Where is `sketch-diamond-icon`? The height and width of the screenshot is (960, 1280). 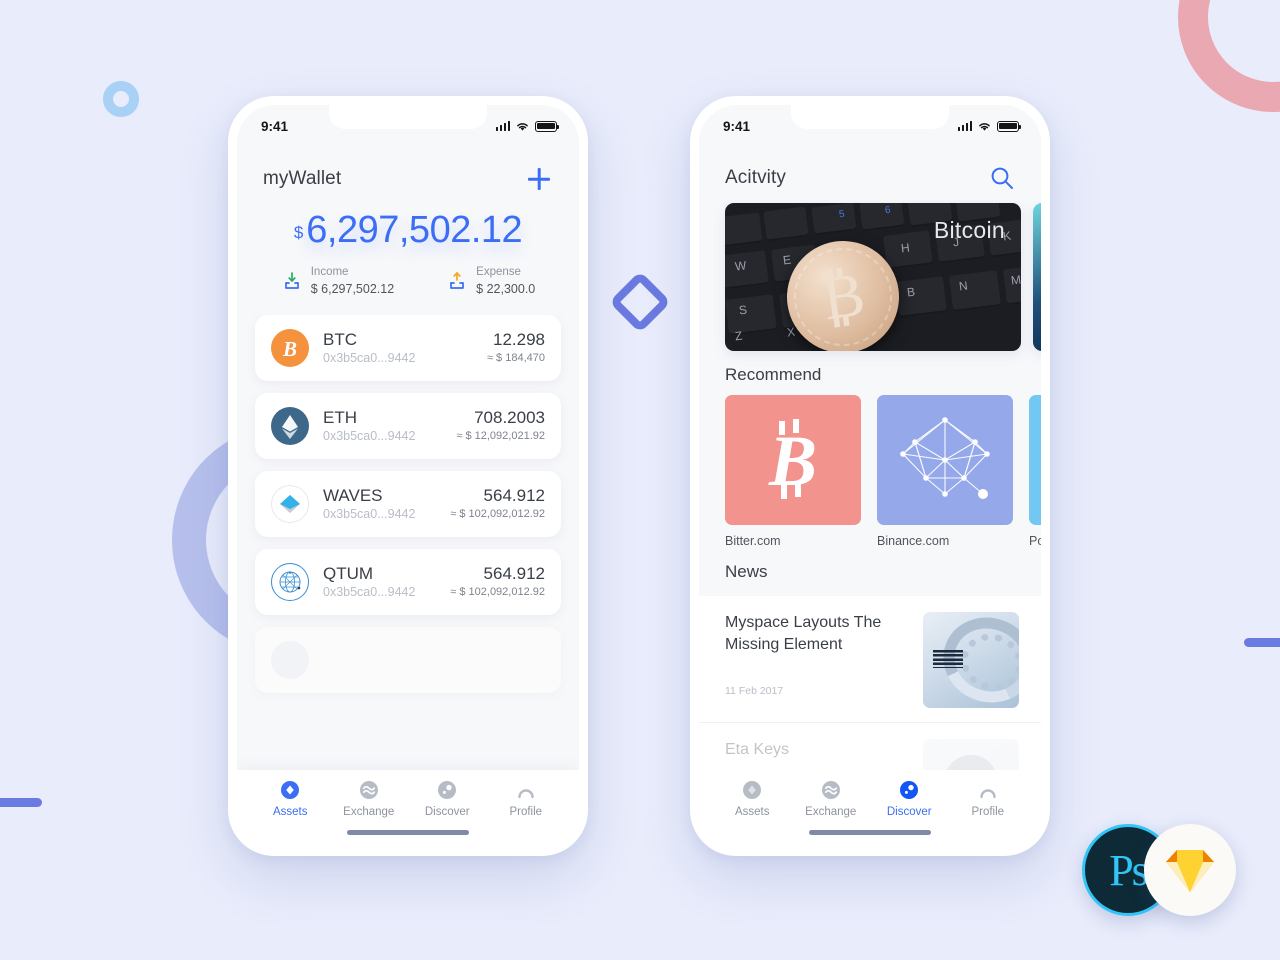 sketch-diamond-icon is located at coordinates (1190, 871).